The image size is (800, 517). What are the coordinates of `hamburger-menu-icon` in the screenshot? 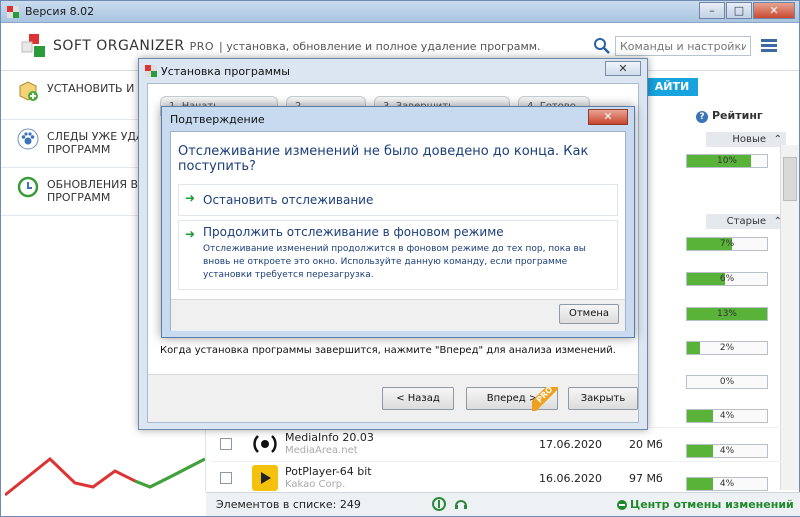 It's located at (769, 46).